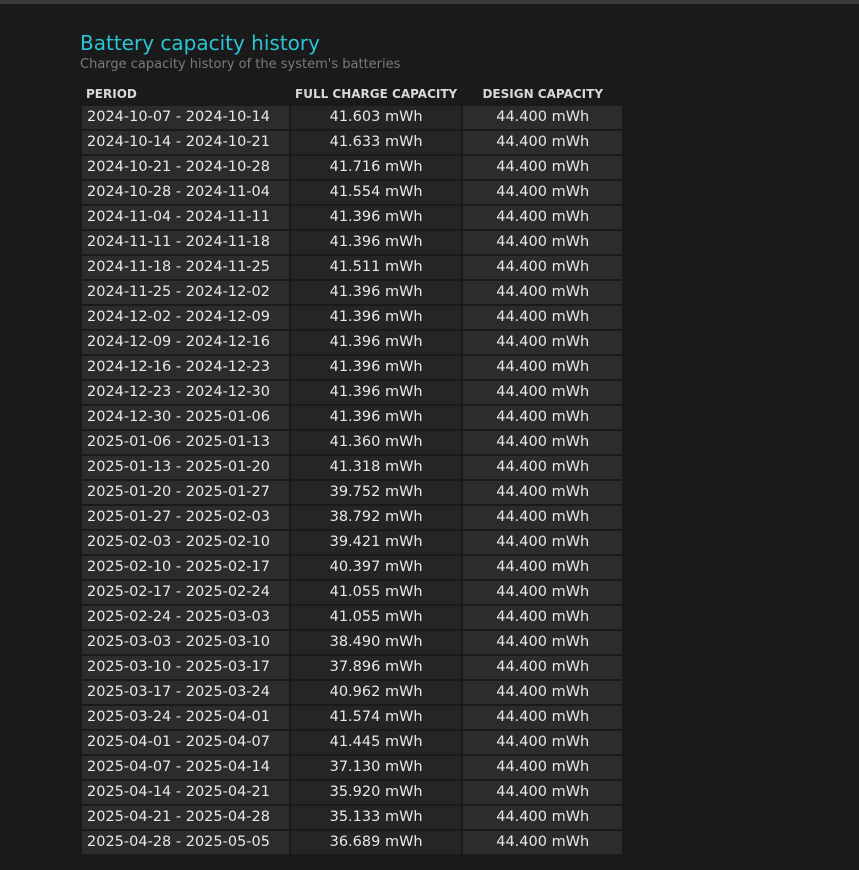  I want to click on full-charge-capacity-cell: 41.445 mWh, so click(376, 742).